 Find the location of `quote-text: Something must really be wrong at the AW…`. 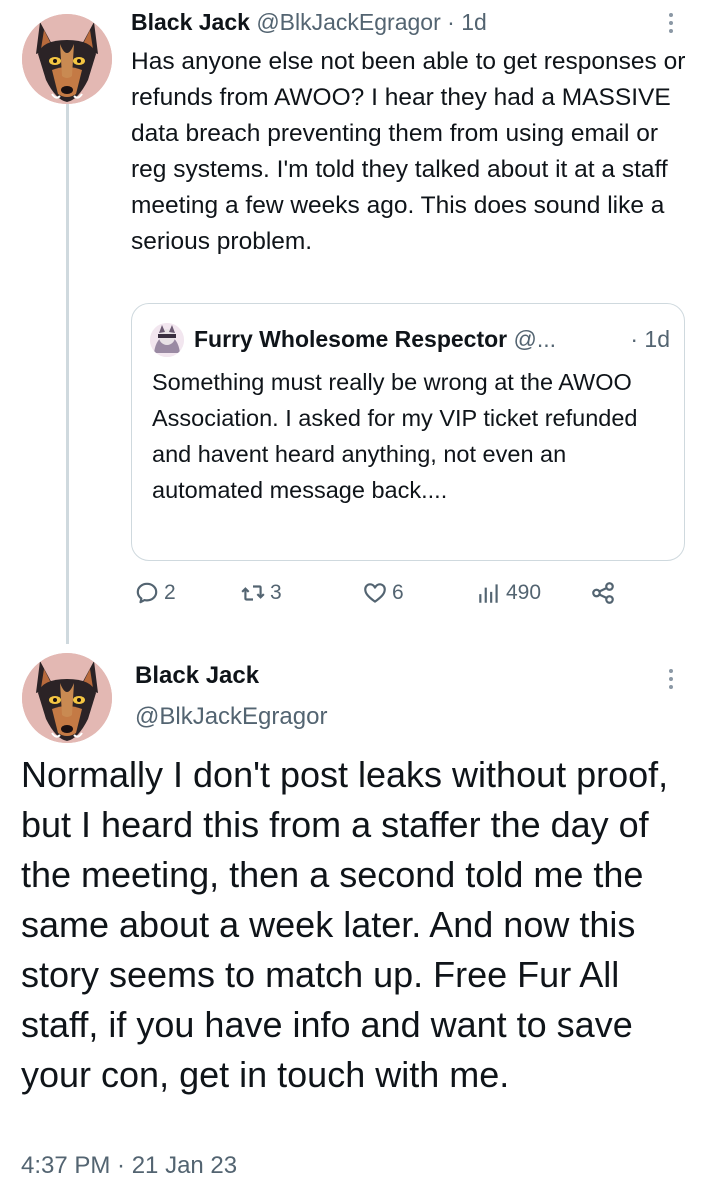

quote-text: Something must really be wrong at the AW… is located at coordinates (395, 436).